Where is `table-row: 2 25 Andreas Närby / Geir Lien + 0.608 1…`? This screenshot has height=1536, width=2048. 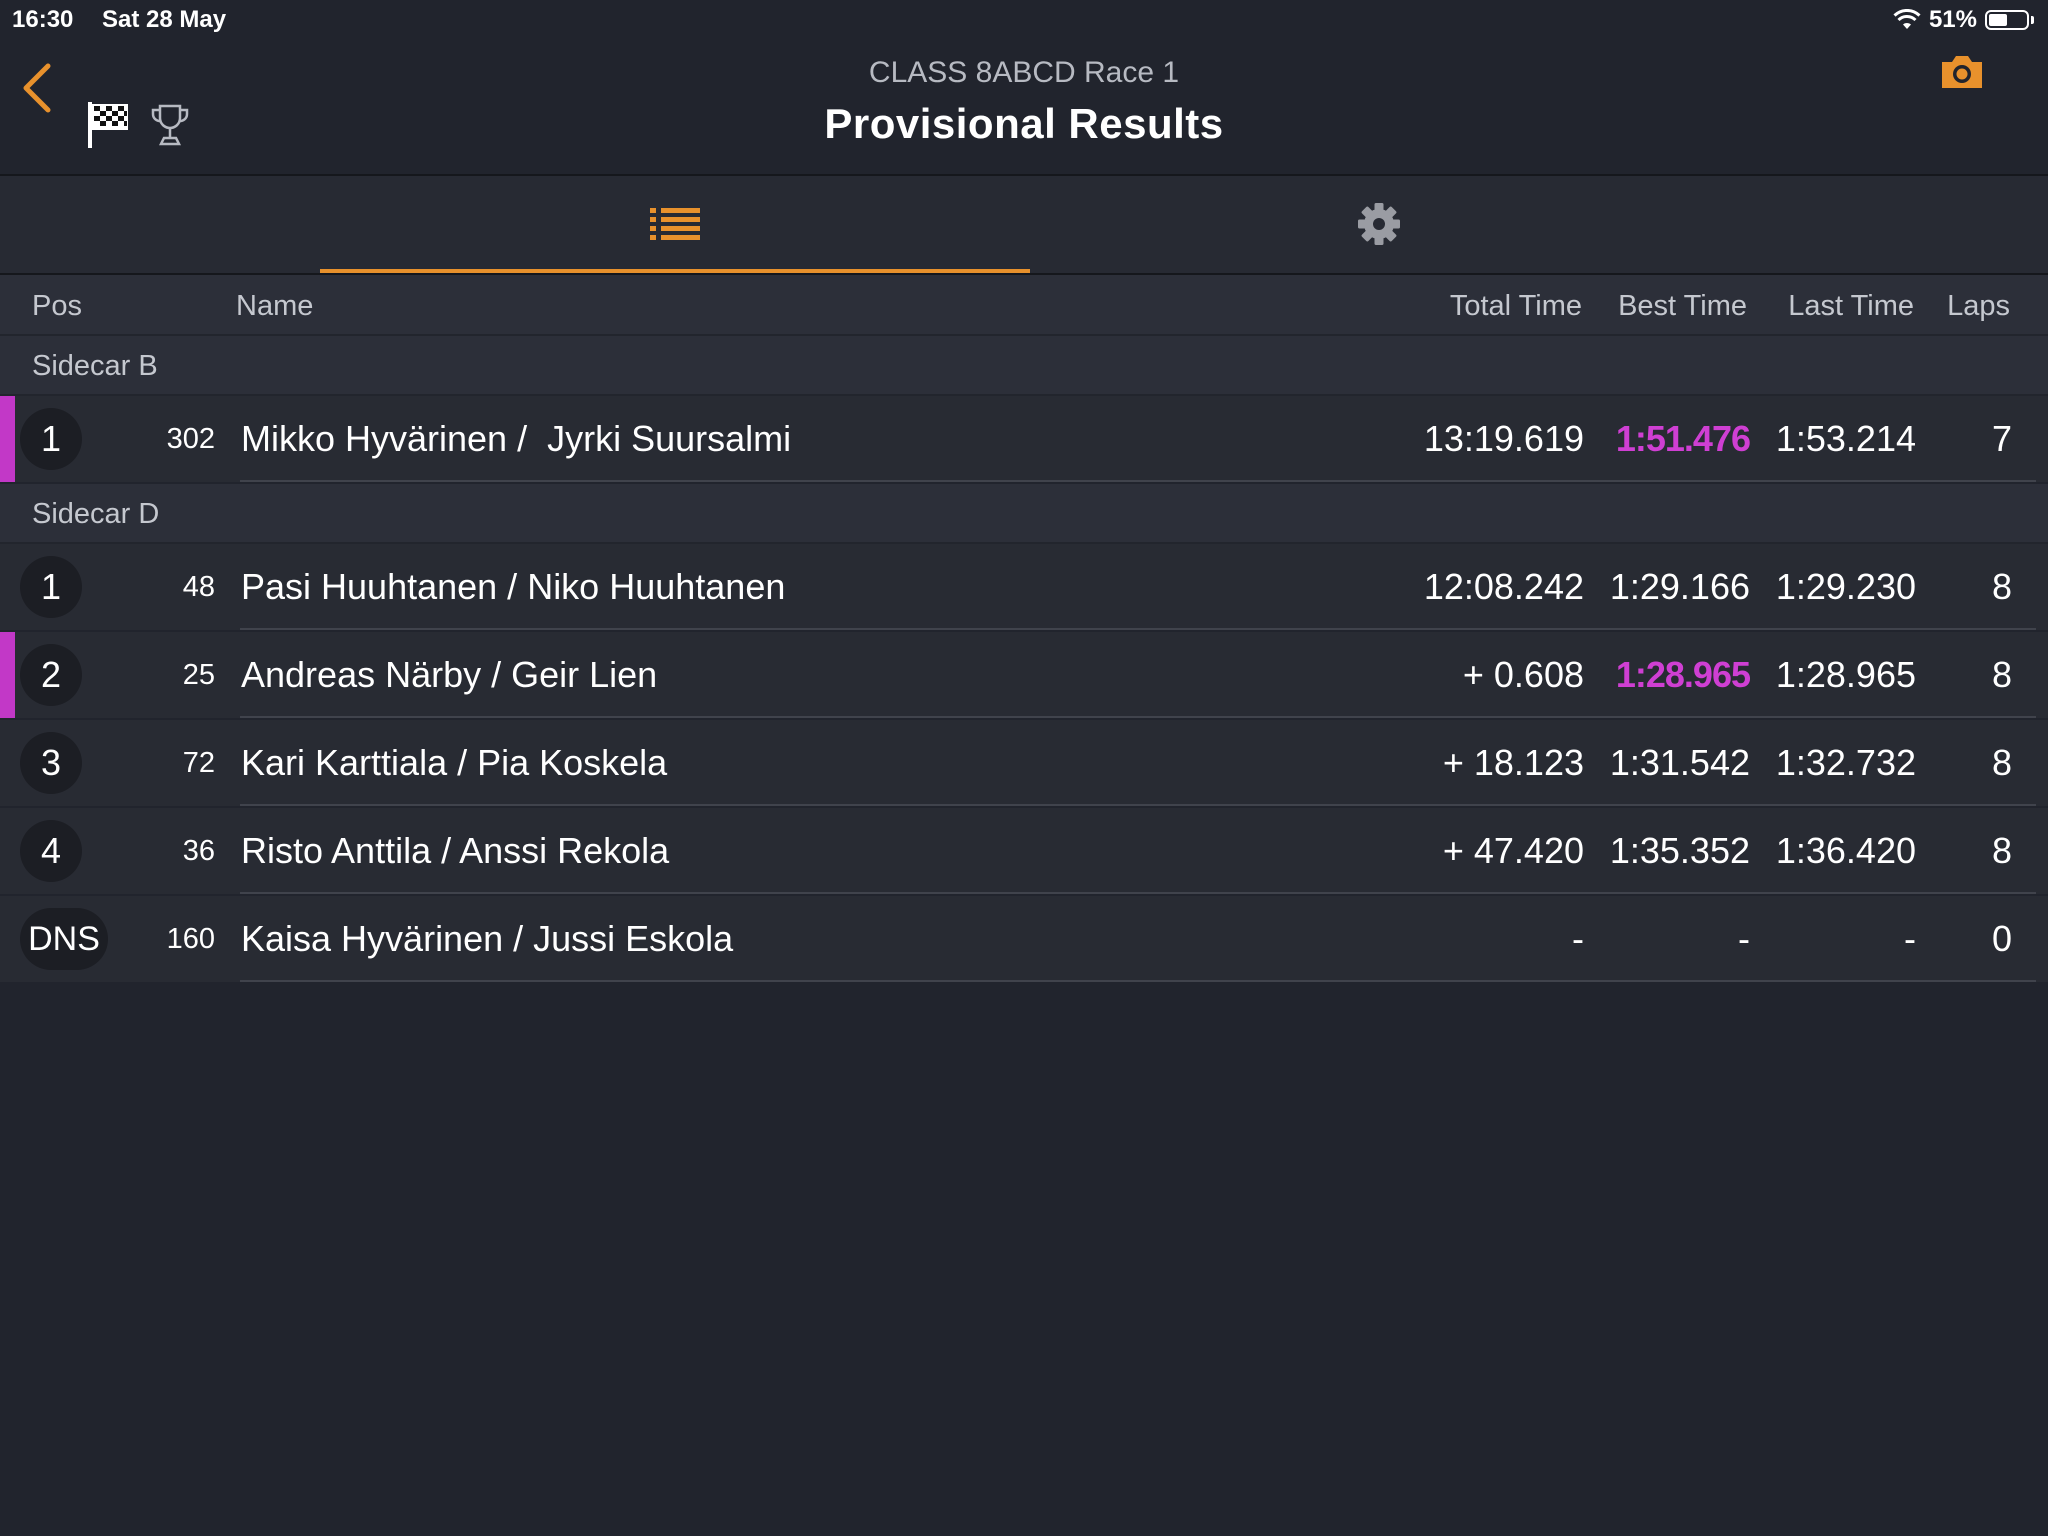
table-row: 2 25 Andreas Närby / Geir Lien + 0.608 1… is located at coordinates (1024, 675).